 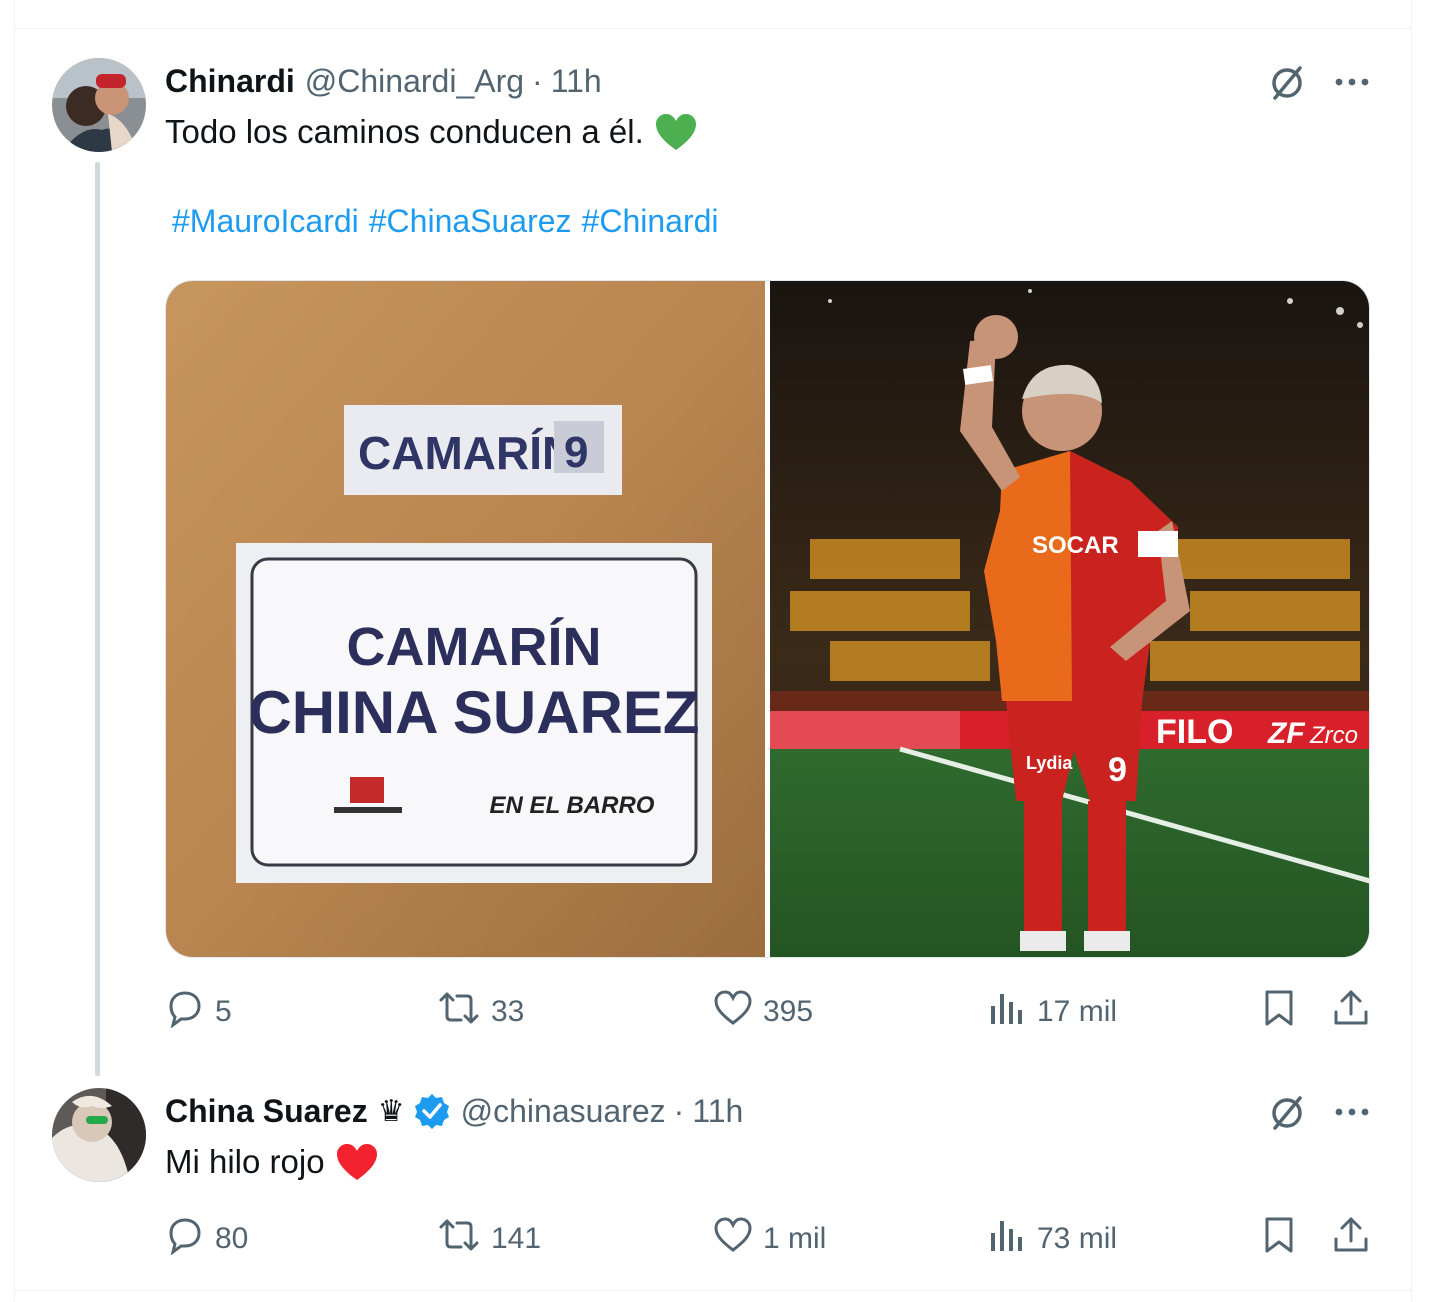 I want to click on sign-number: 9, so click(x=576, y=452).